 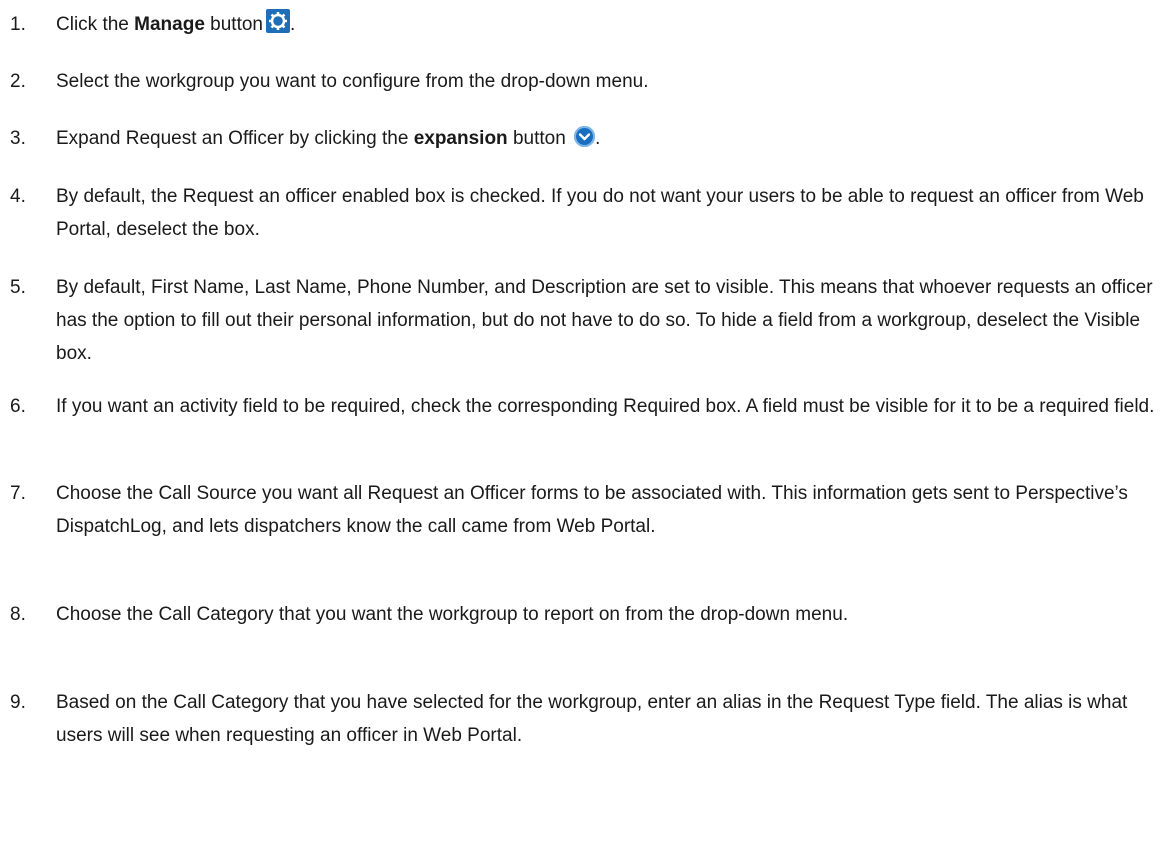 What do you see at coordinates (18, 196) in the screenshot?
I see `step-number: 4.` at bounding box center [18, 196].